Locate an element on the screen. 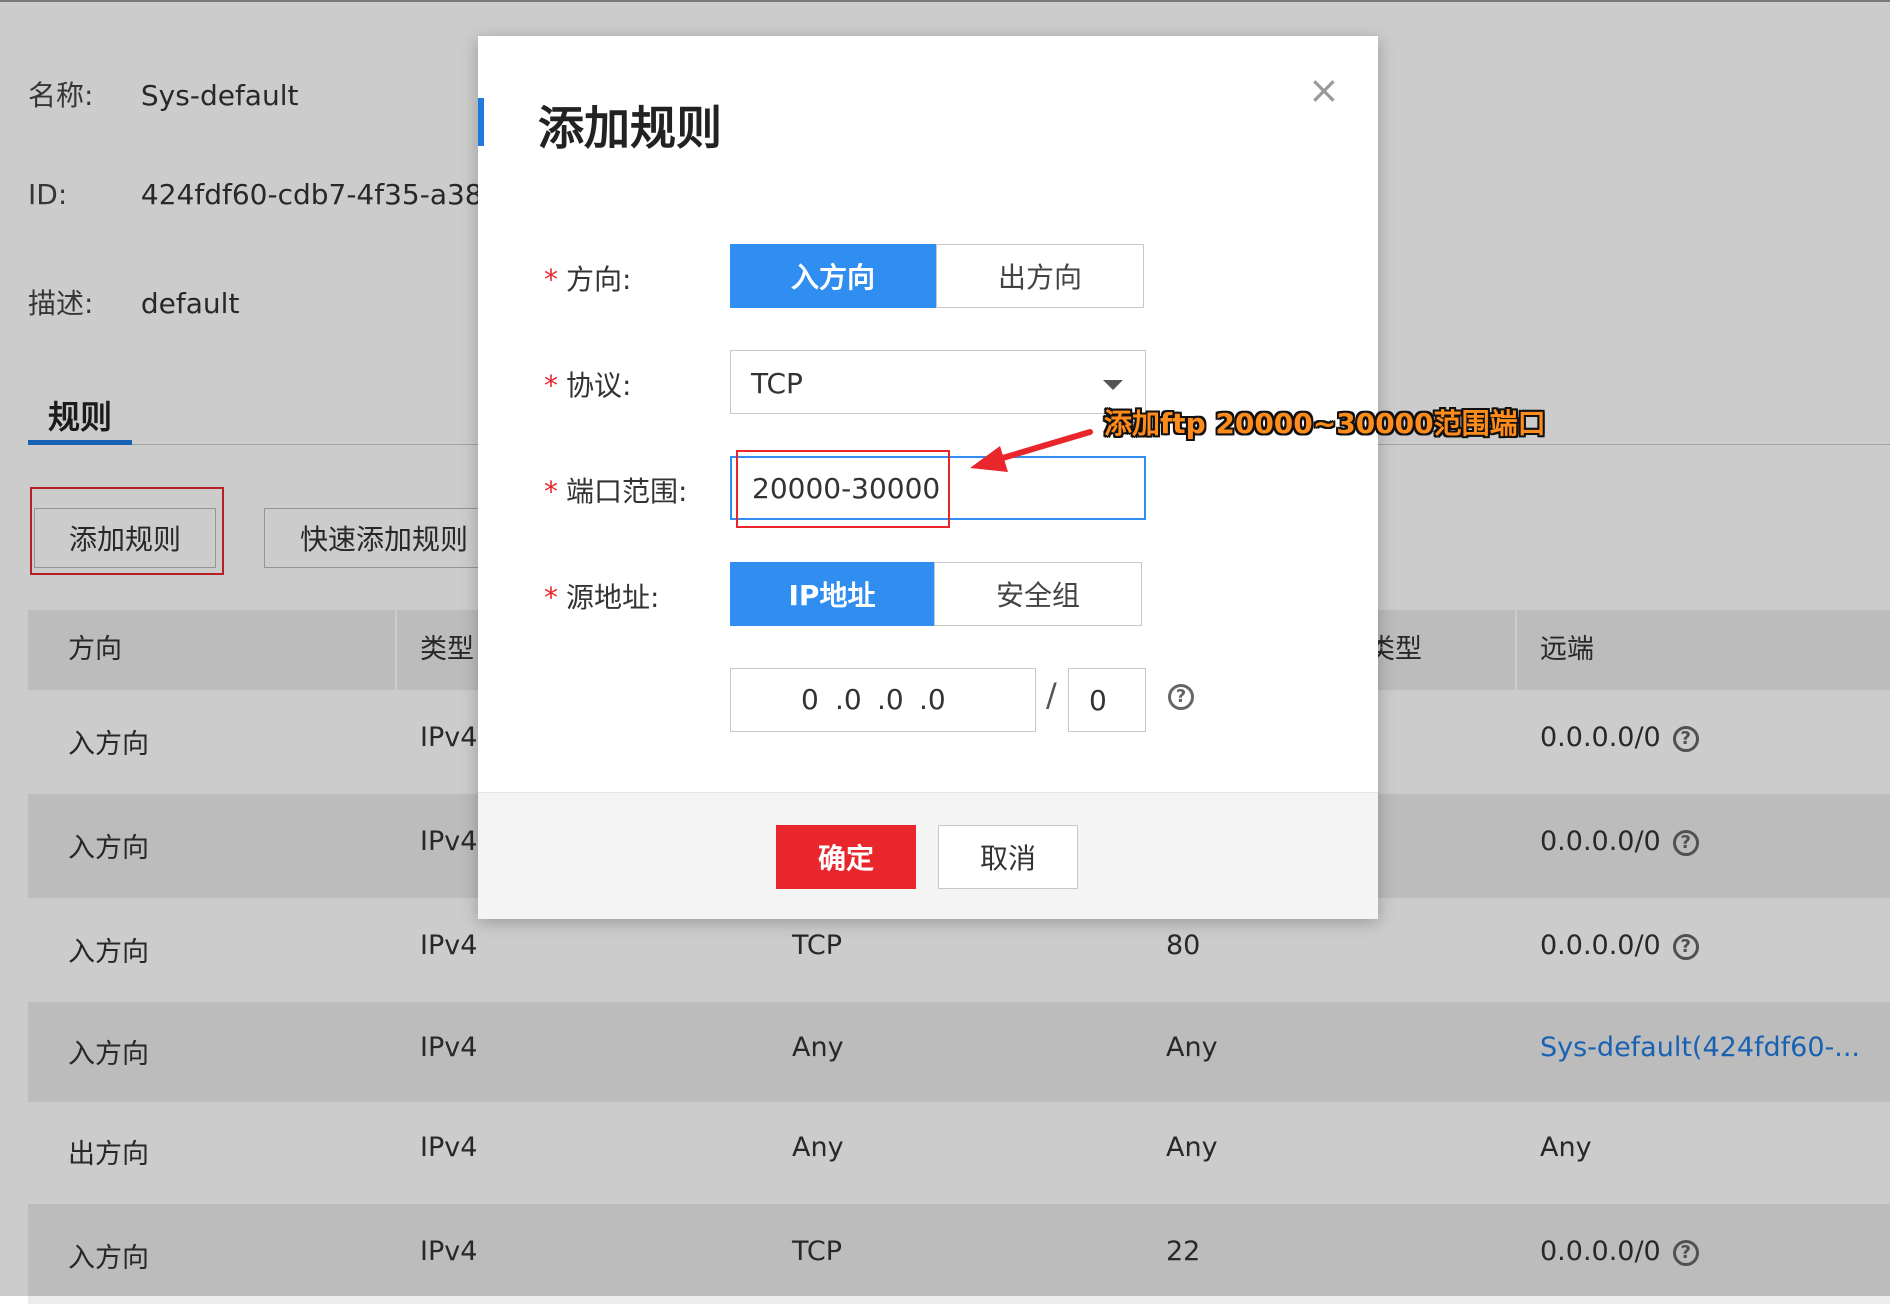  protocol-select: TCP is located at coordinates (938, 382).